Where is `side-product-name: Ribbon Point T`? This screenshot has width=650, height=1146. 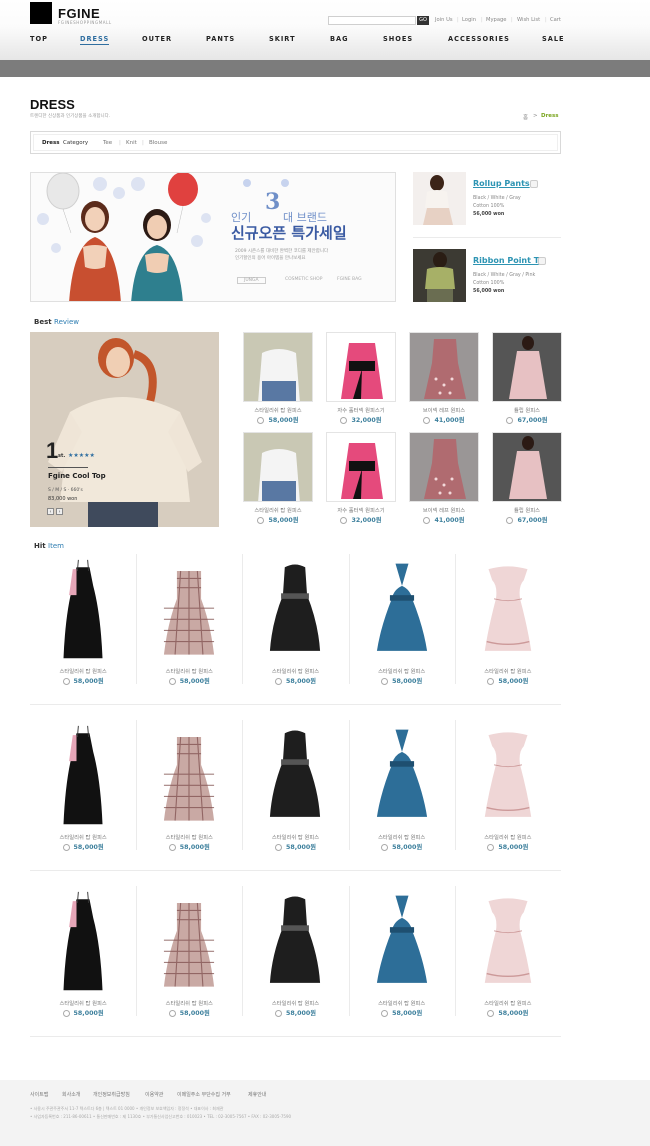
side-product-name: Ribbon Point T is located at coordinates (506, 260).